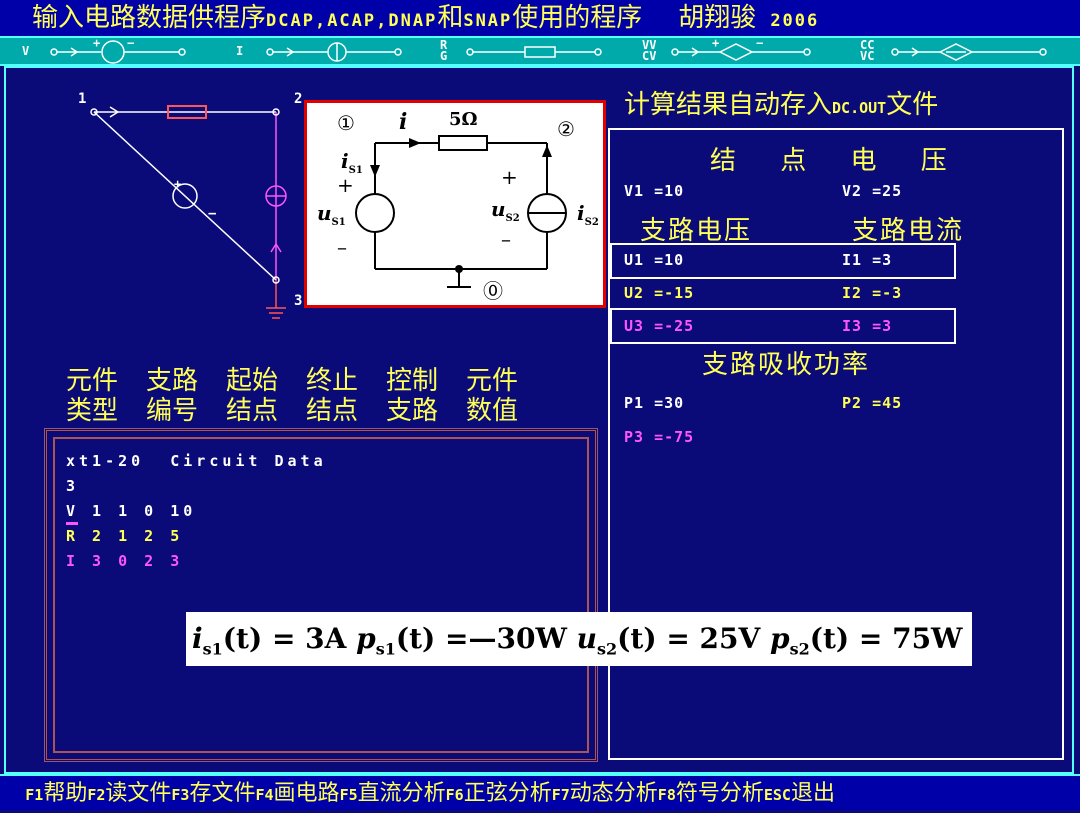 Image resolution: width=1080 pixels, height=813 pixels. What do you see at coordinates (969, 52) in the screenshot?
I see `controlled-current-source-icon` at bounding box center [969, 52].